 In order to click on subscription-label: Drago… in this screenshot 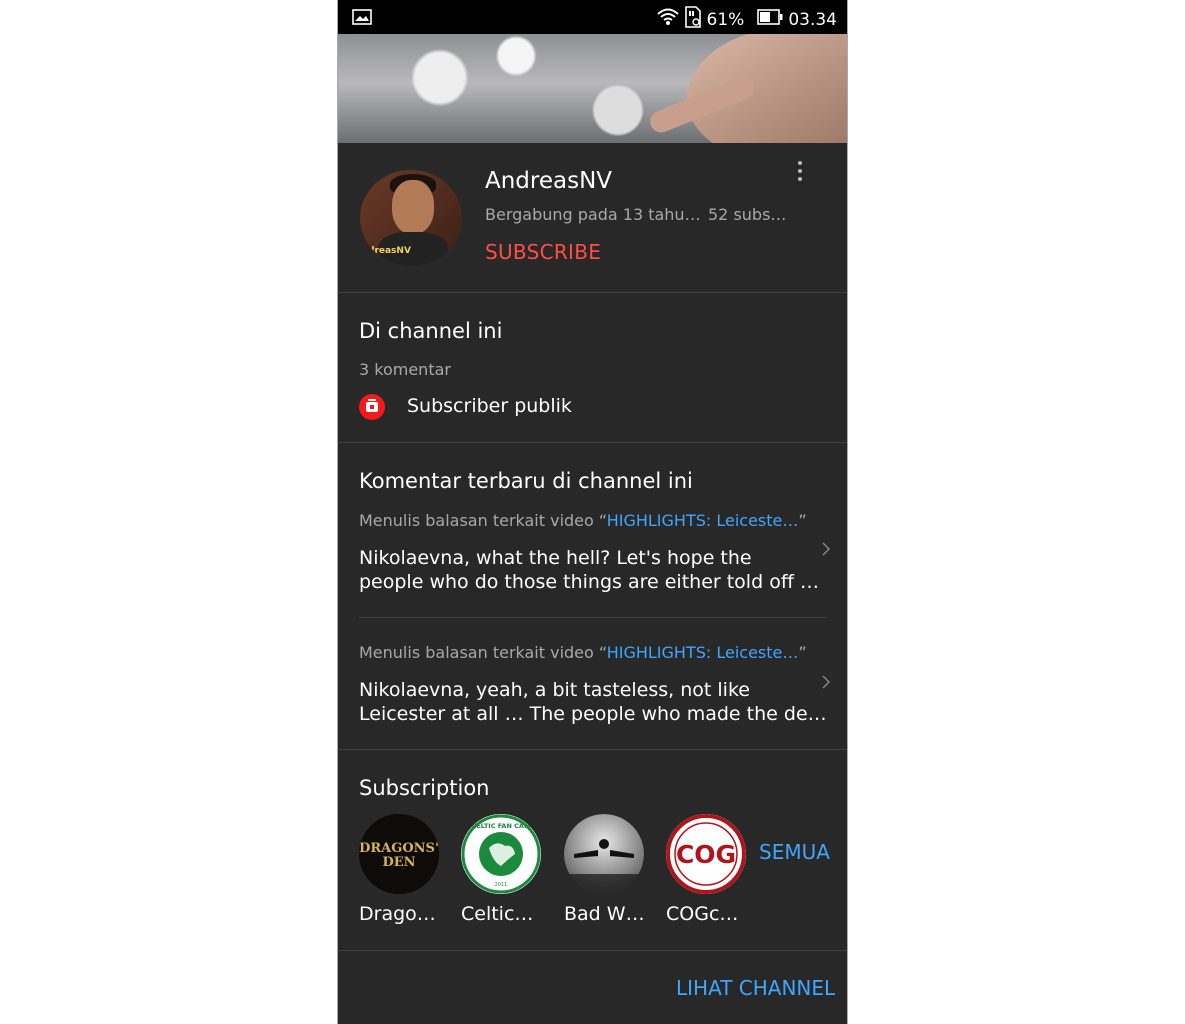, I will do `click(397, 914)`.